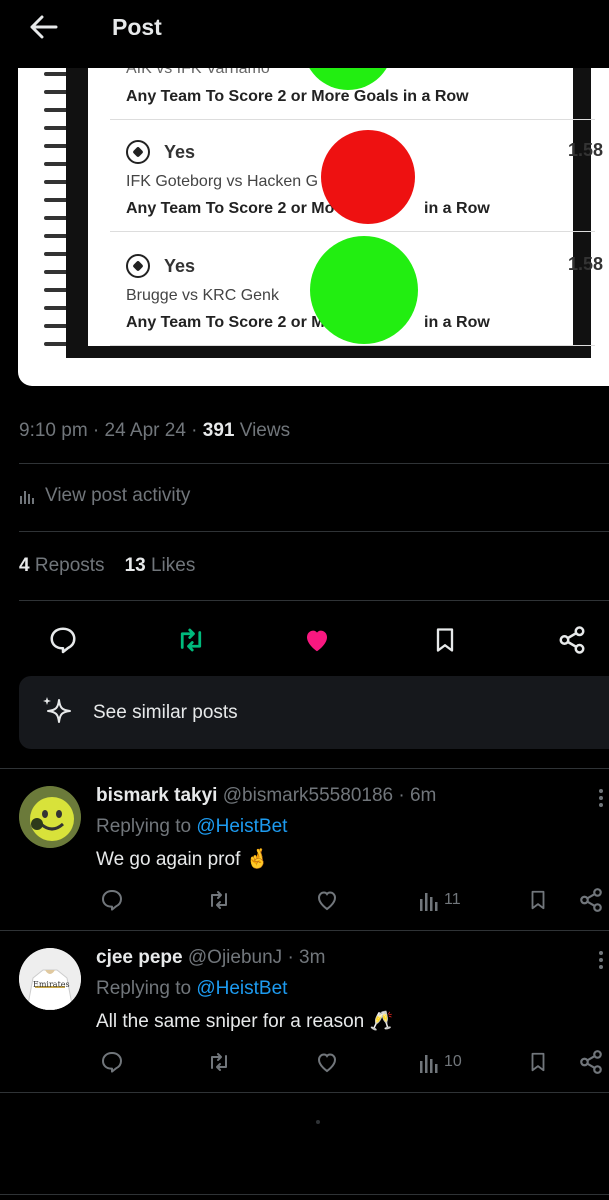 This screenshot has height=1200, width=609. I want to click on bet-market: Any Team To Score 2 or Mo in a Row, so click(308, 209).